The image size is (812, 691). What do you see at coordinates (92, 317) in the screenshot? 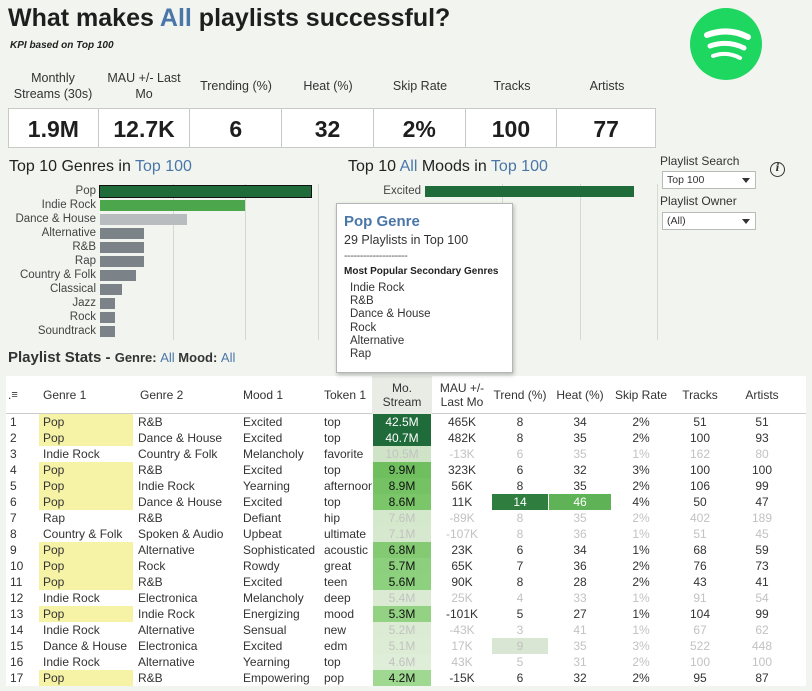
I see `bar-row: Rock` at bounding box center [92, 317].